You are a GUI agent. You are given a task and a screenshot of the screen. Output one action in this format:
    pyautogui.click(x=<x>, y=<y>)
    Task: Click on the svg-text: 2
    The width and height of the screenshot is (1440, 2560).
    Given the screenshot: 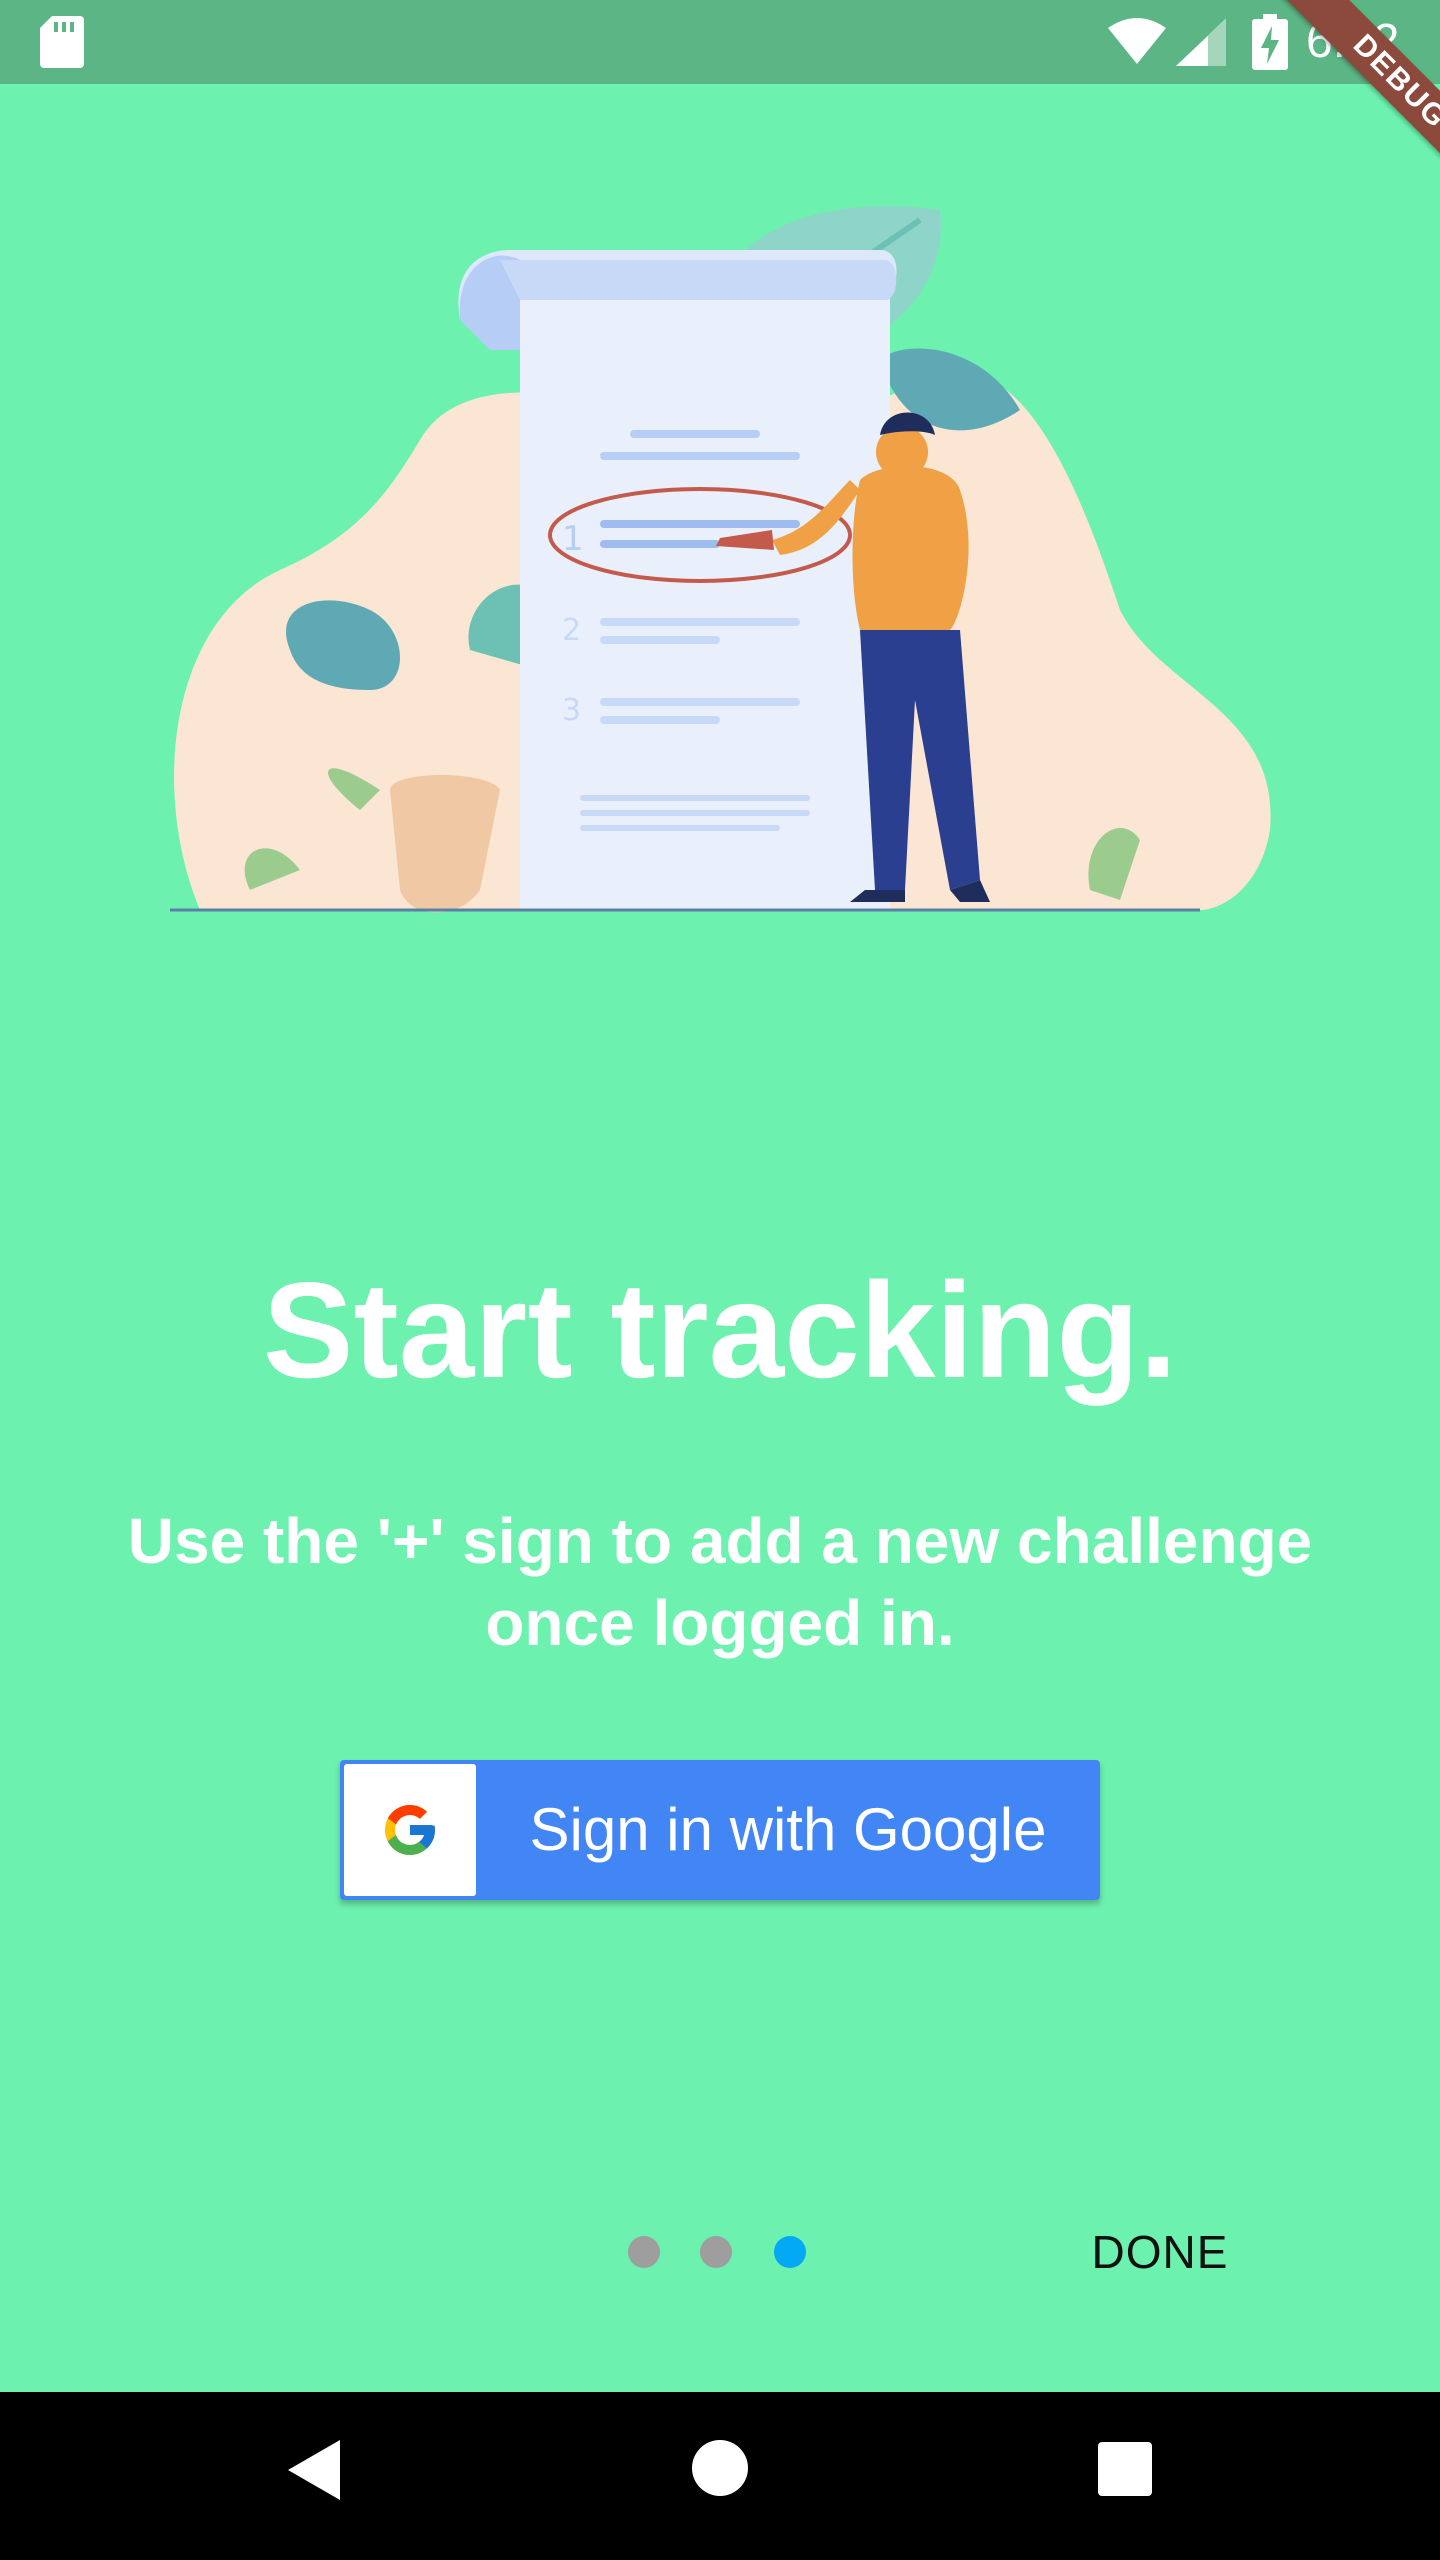 What is the action you would take?
    pyautogui.click(x=571, y=630)
    